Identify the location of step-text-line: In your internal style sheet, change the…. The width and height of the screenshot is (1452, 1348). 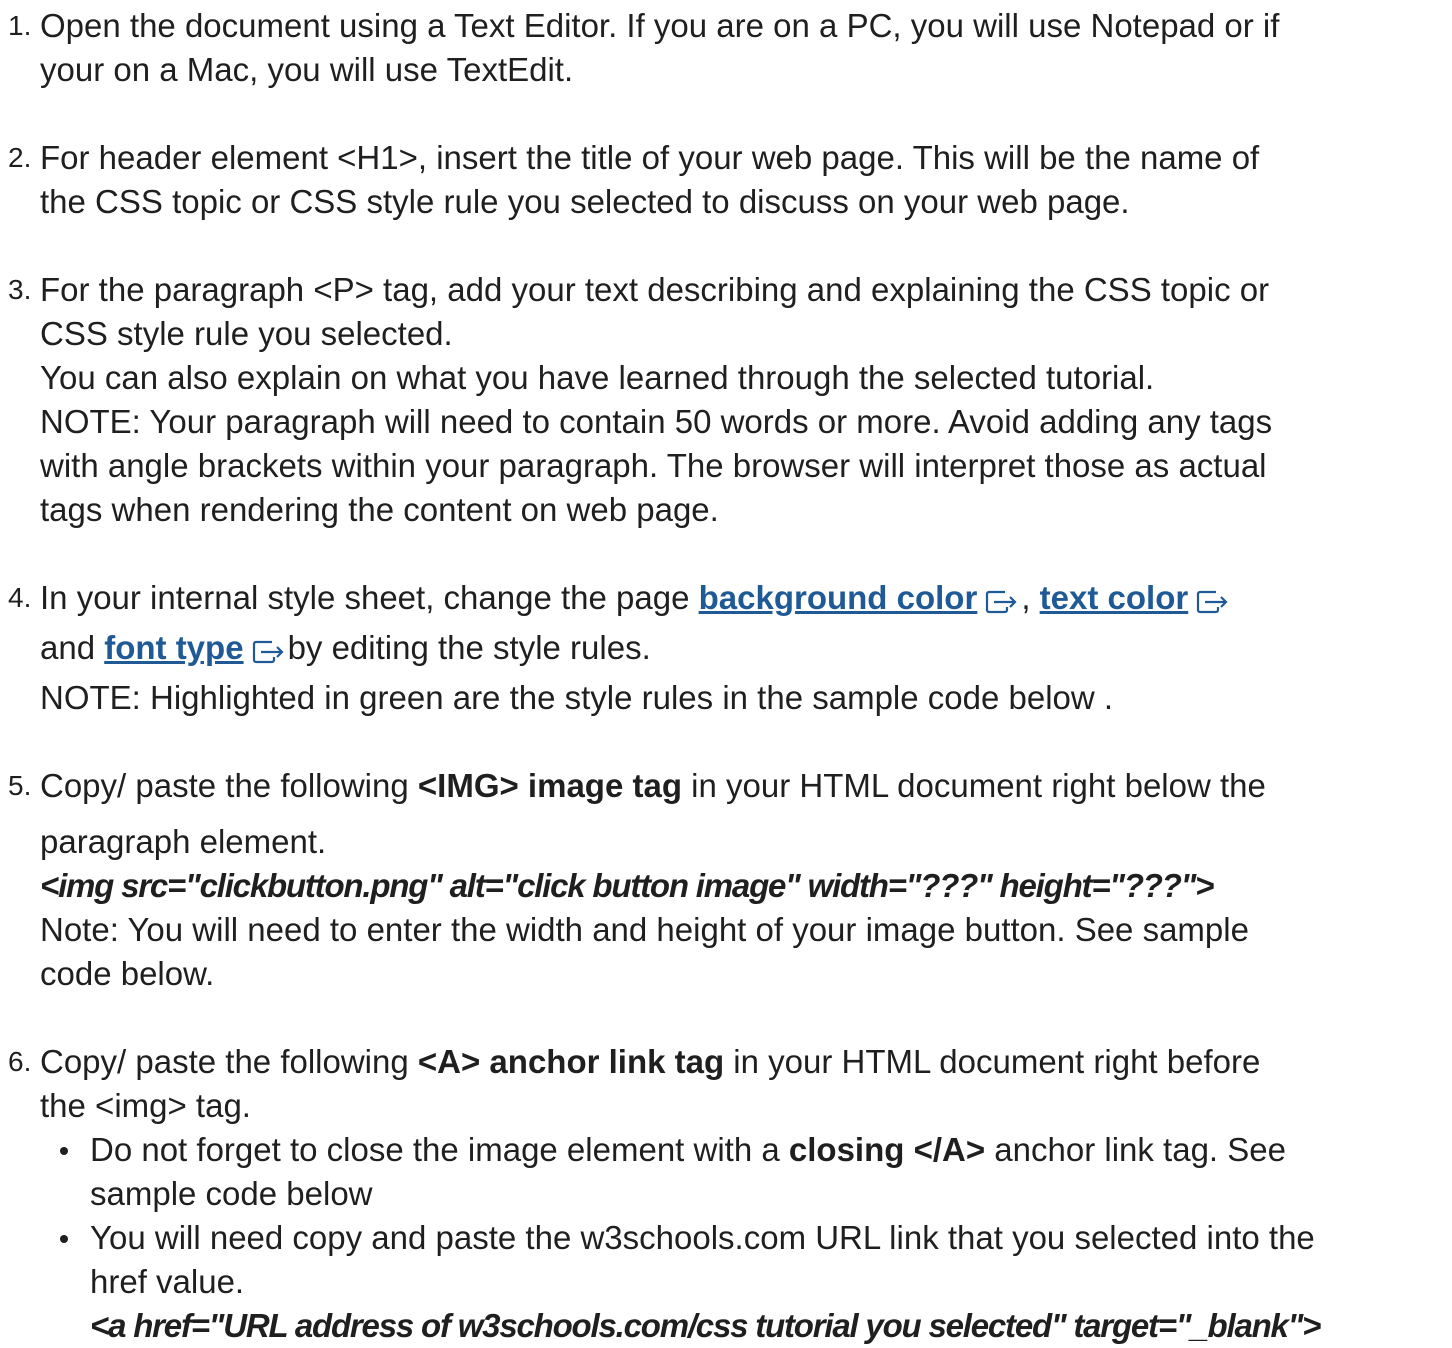
(743, 601).